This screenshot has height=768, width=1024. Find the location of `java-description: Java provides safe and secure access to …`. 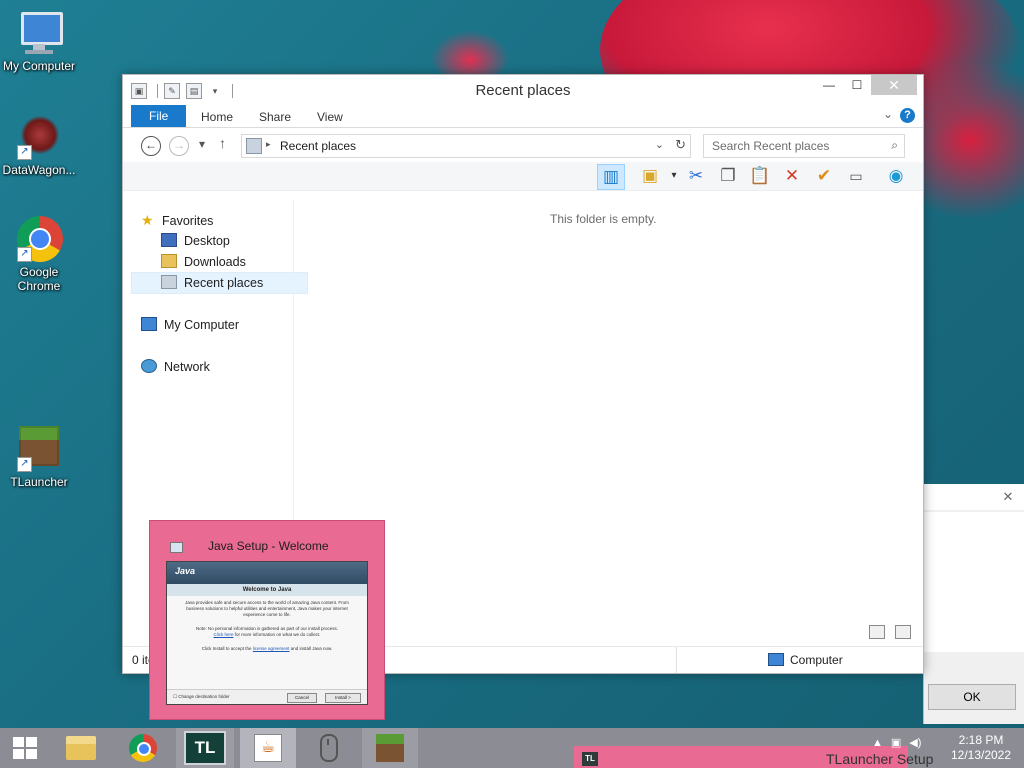

java-description: Java provides safe and secure access to … is located at coordinates (267, 608).